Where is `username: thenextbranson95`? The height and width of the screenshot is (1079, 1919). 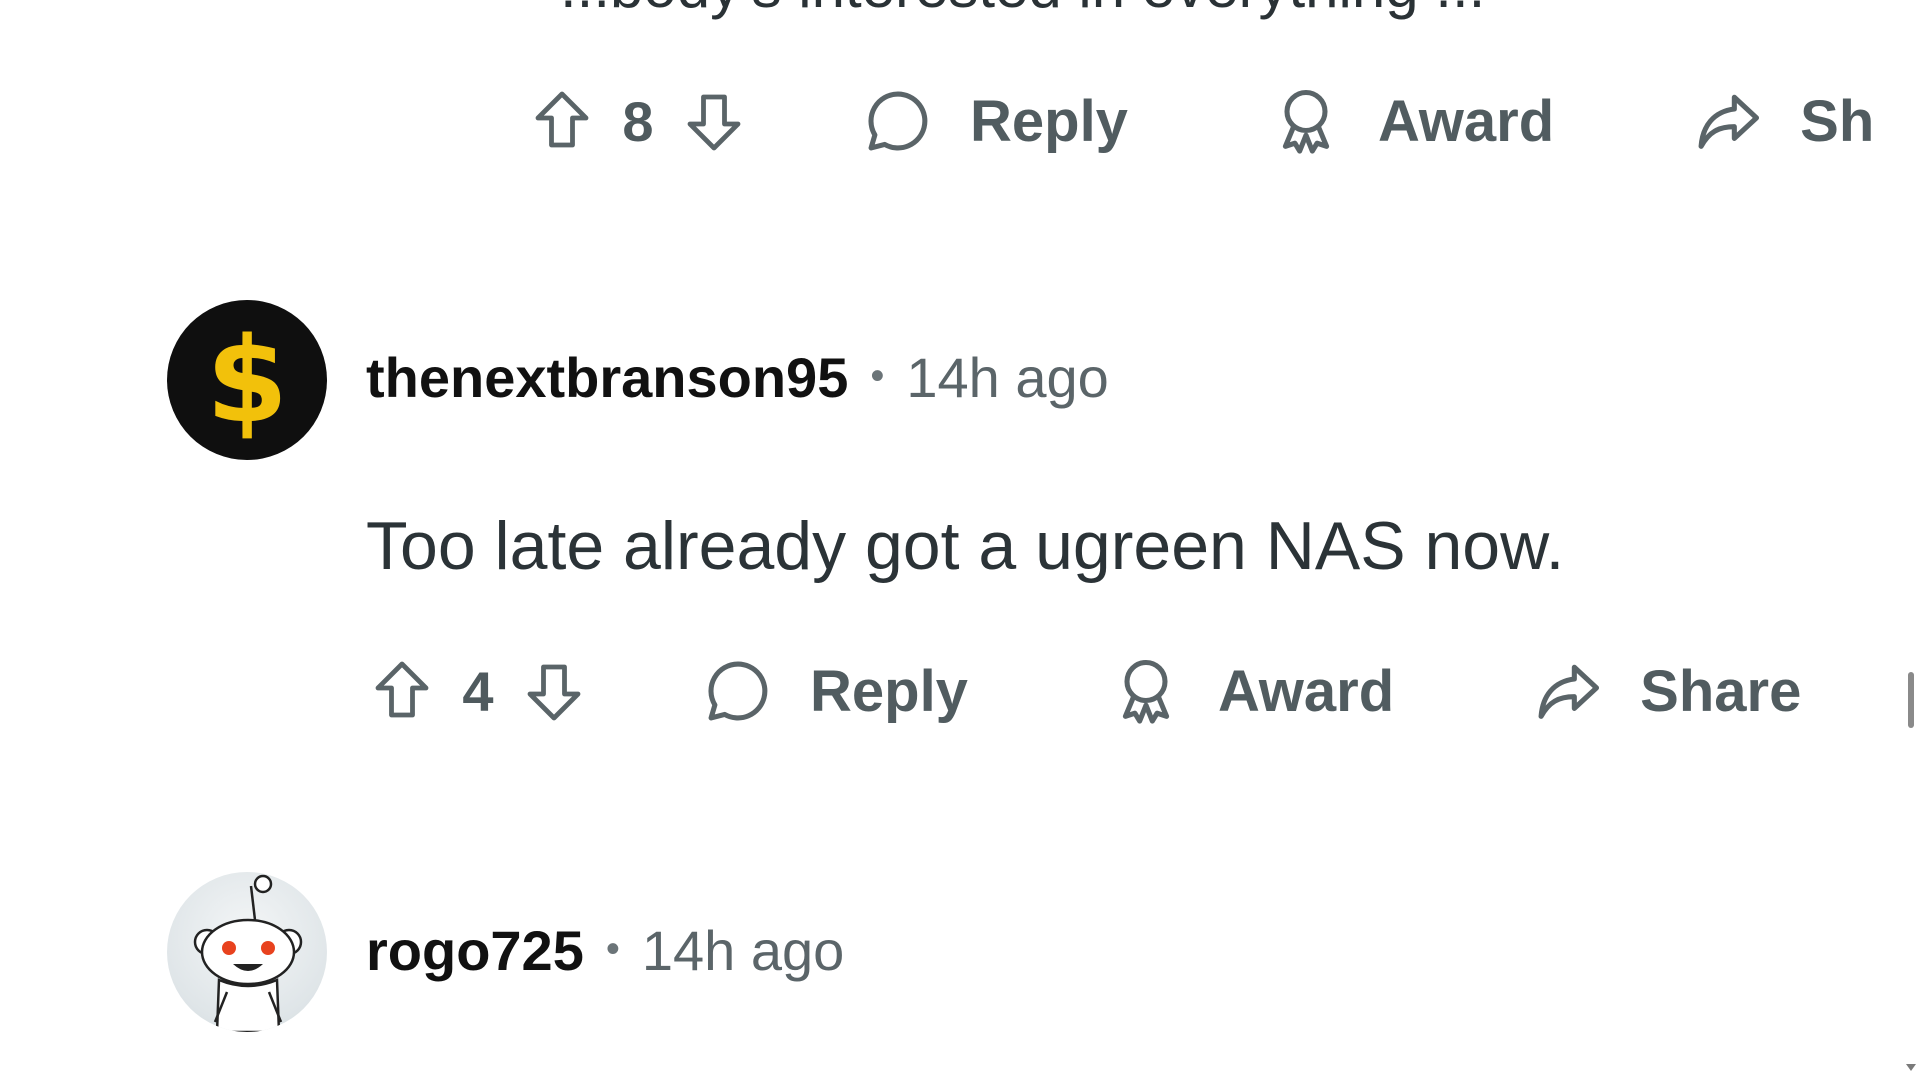 username: thenextbranson95 is located at coordinates (607, 377).